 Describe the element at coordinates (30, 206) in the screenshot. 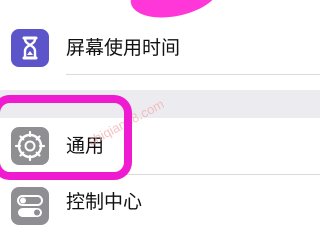

I see `toggle-icon` at that location.